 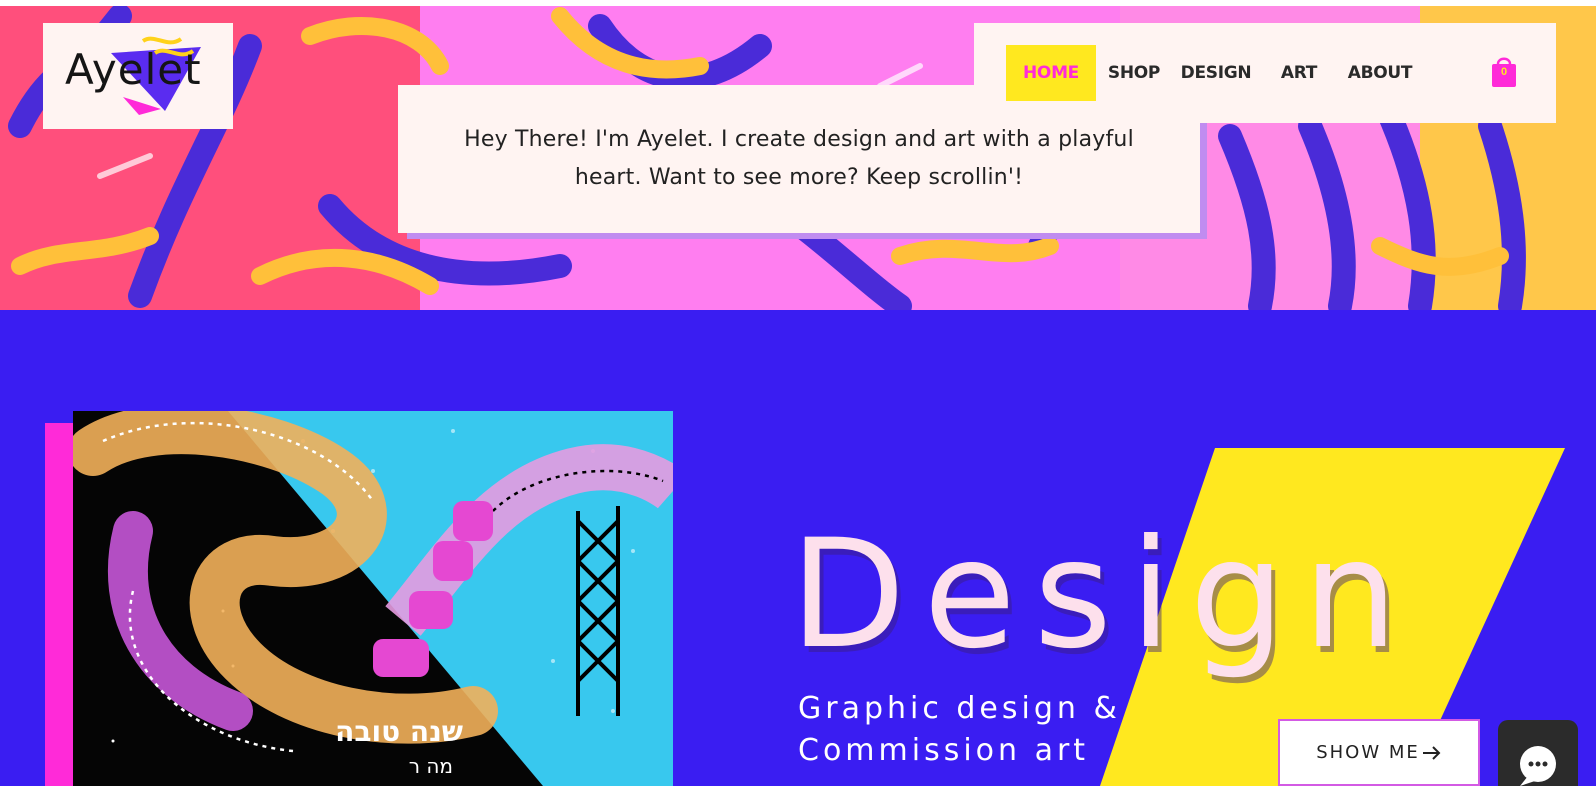 What do you see at coordinates (959, 708) in the screenshot?
I see `design-subtitle-line-1: Graphic design &` at bounding box center [959, 708].